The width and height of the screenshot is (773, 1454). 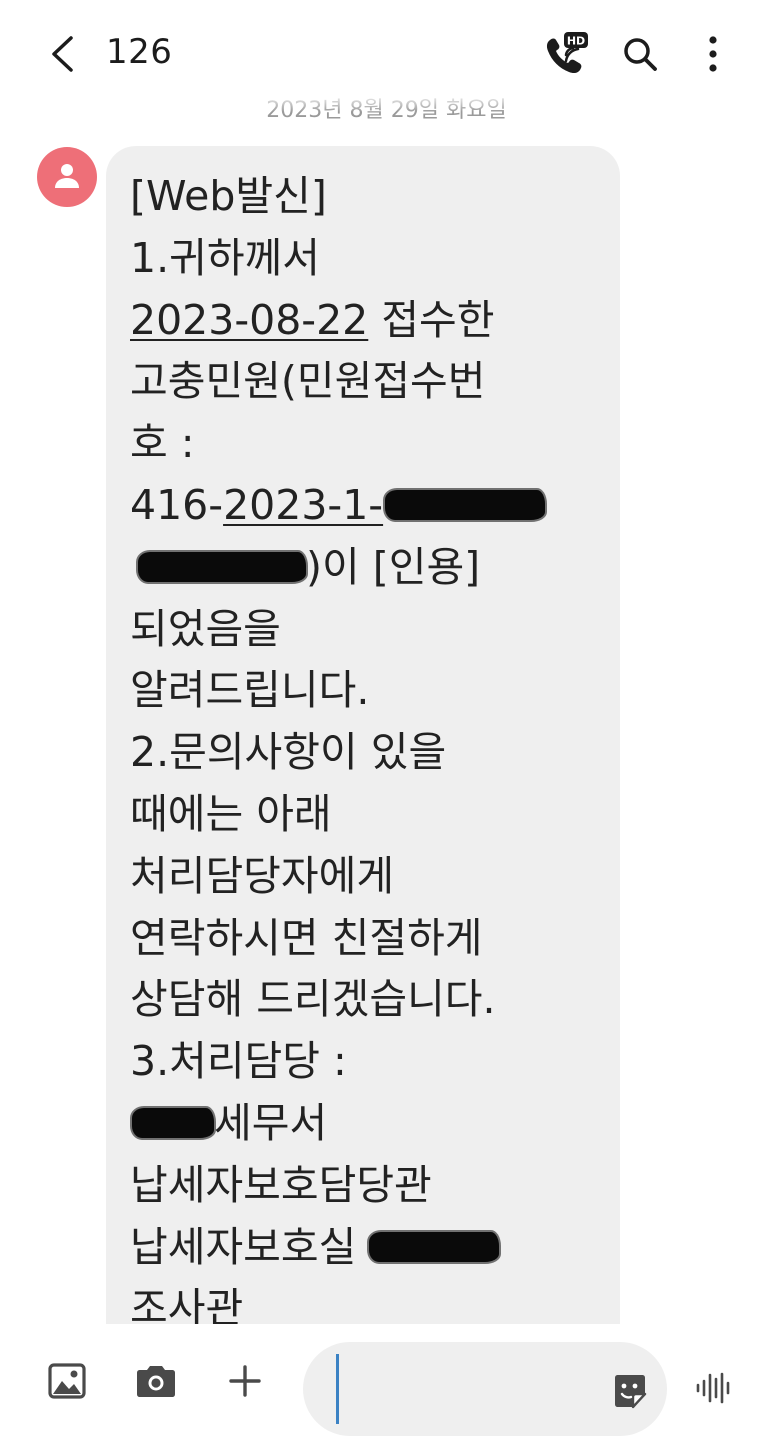 I want to click on search-icon, so click(x=640, y=54).